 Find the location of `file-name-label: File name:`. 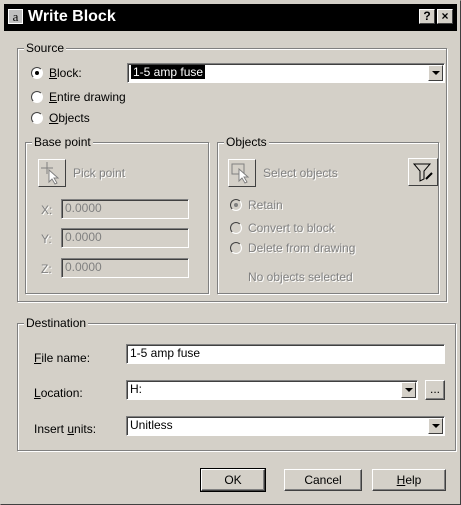

file-name-label: File name: is located at coordinates (62, 358).